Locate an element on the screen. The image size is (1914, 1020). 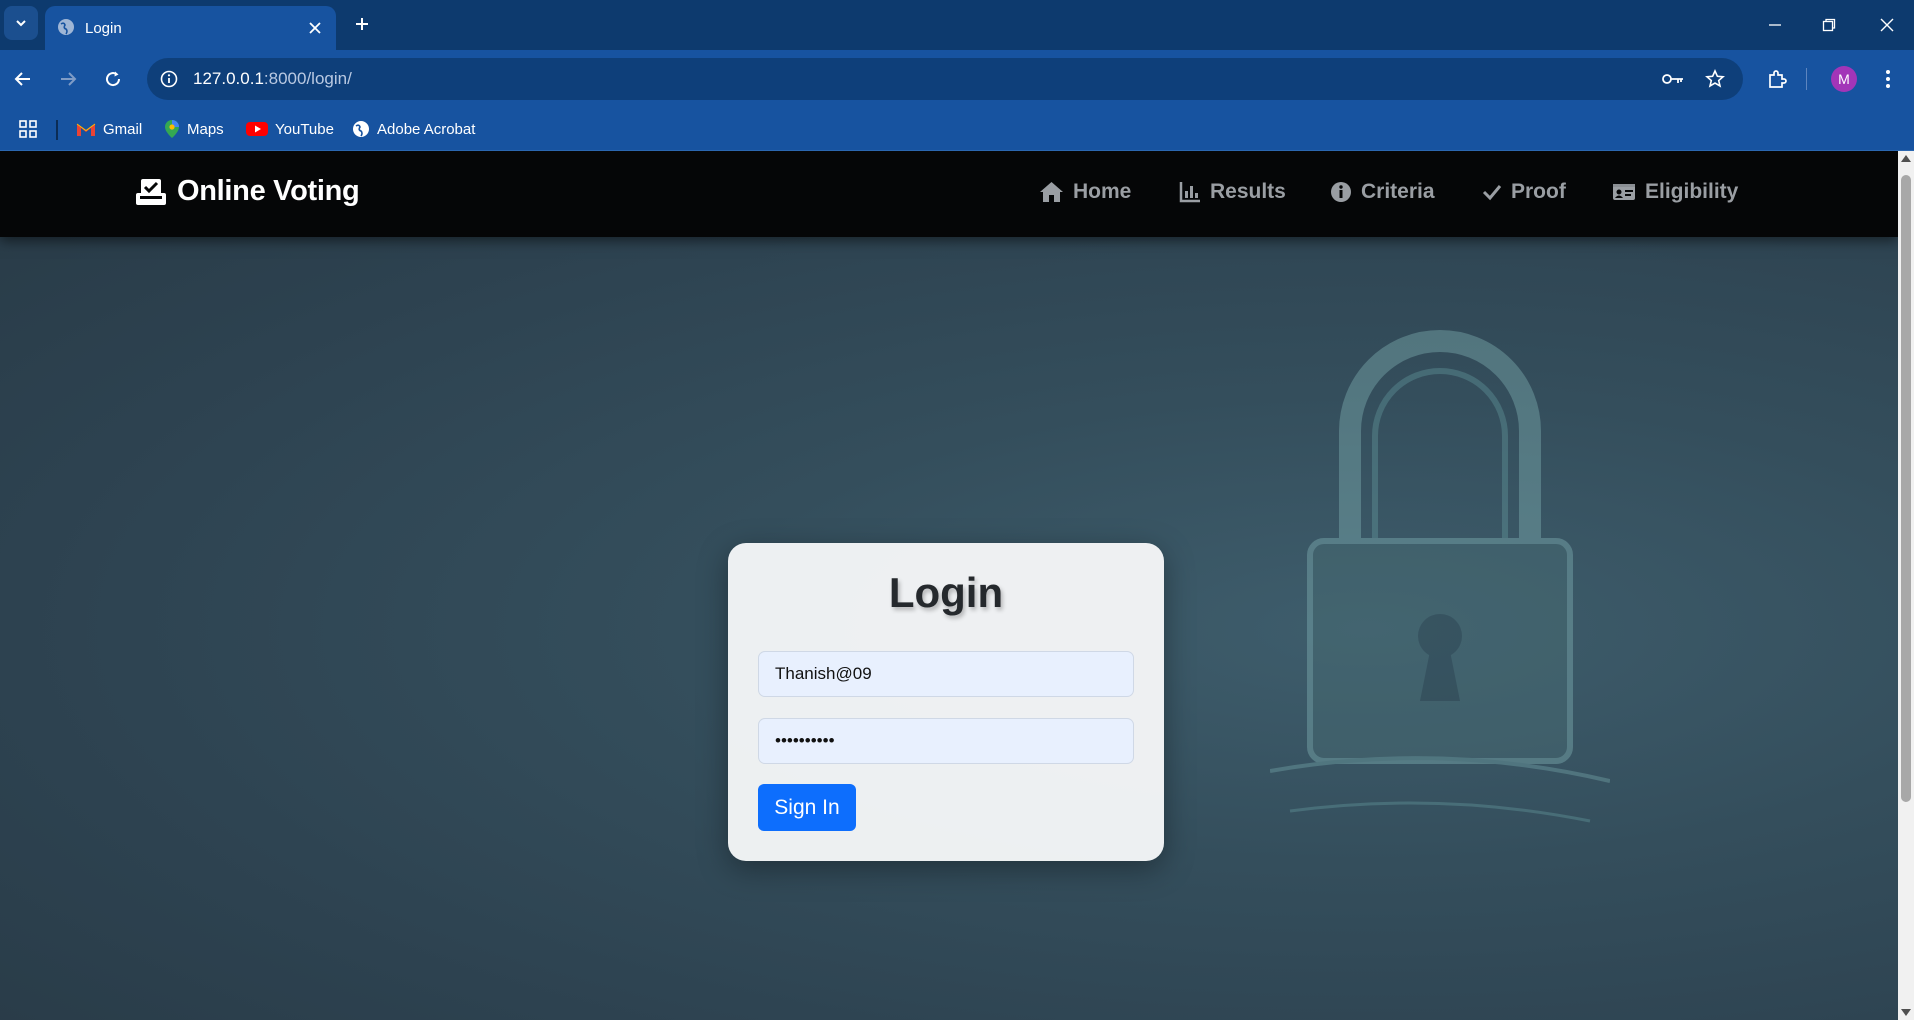
info-icon is located at coordinates (1341, 192).